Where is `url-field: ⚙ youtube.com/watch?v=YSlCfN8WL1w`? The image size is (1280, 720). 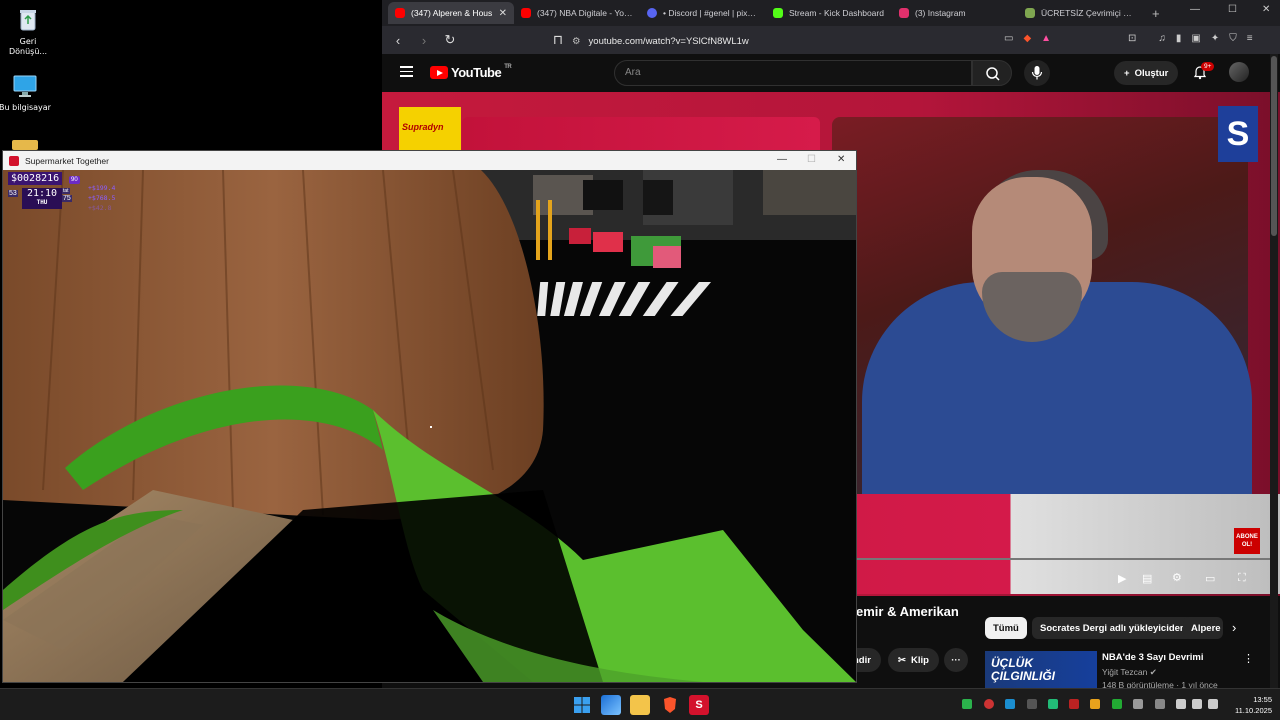 url-field: ⚙ youtube.com/watch?v=YSlCfN8WL1w is located at coordinates (660, 41).